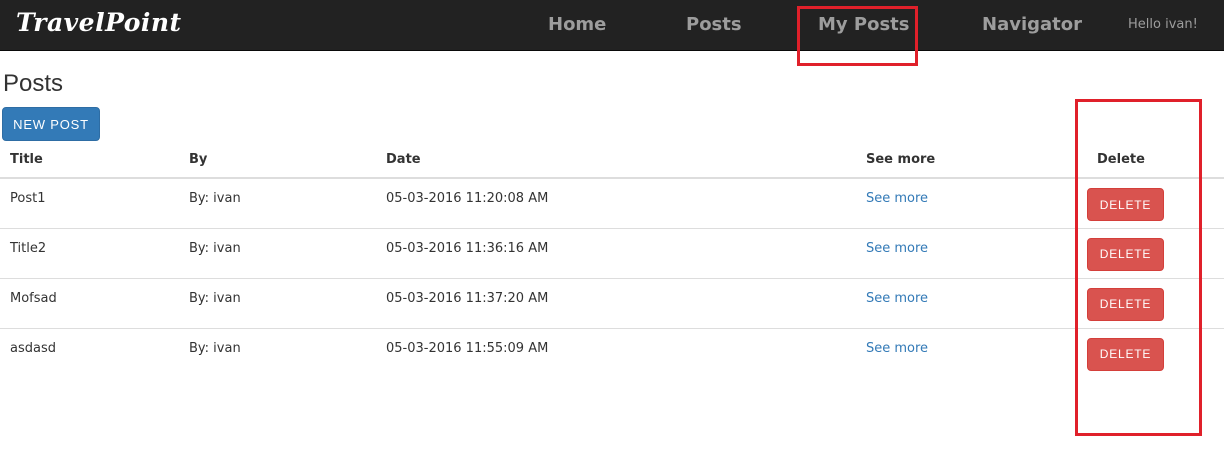 This screenshot has height=476, width=1224. I want to click on new-post-button: NEW POST, so click(51, 124).